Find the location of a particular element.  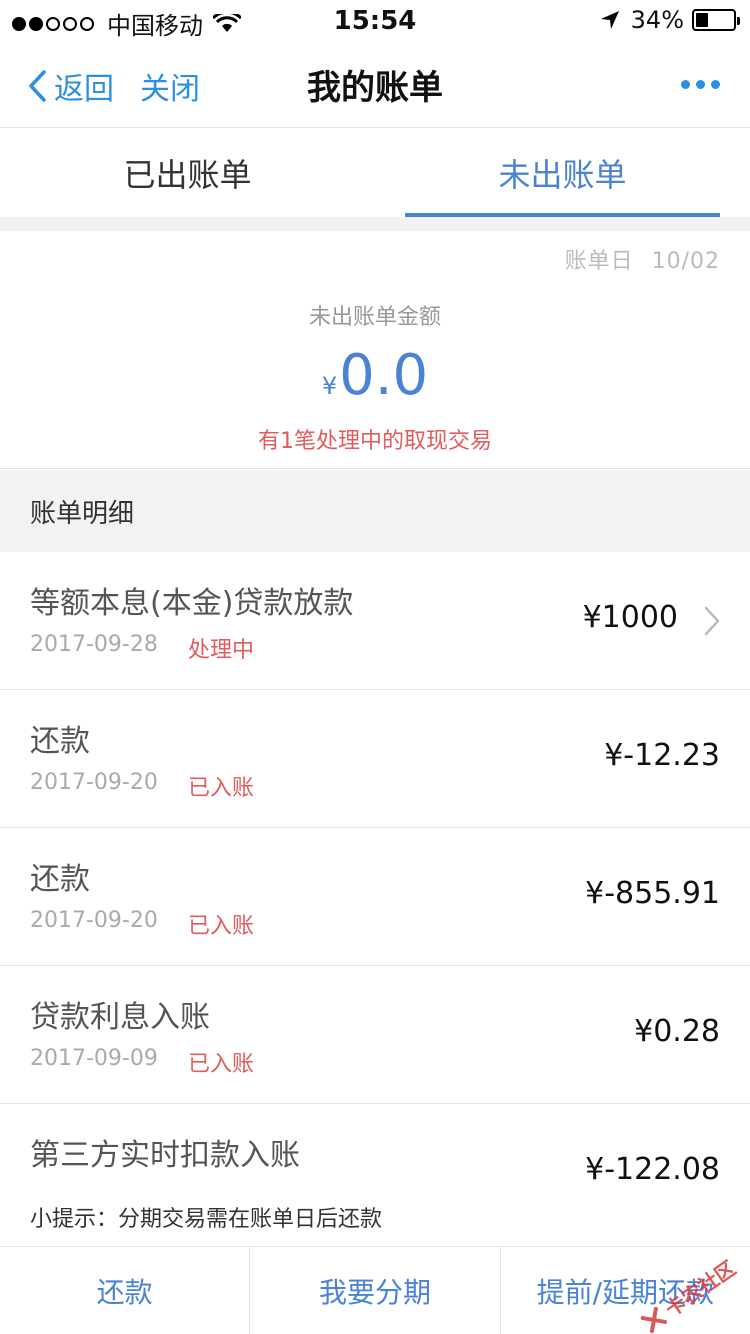

pending-cash-notice: 有1笔处理中的取现交易 is located at coordinates (375, 439).